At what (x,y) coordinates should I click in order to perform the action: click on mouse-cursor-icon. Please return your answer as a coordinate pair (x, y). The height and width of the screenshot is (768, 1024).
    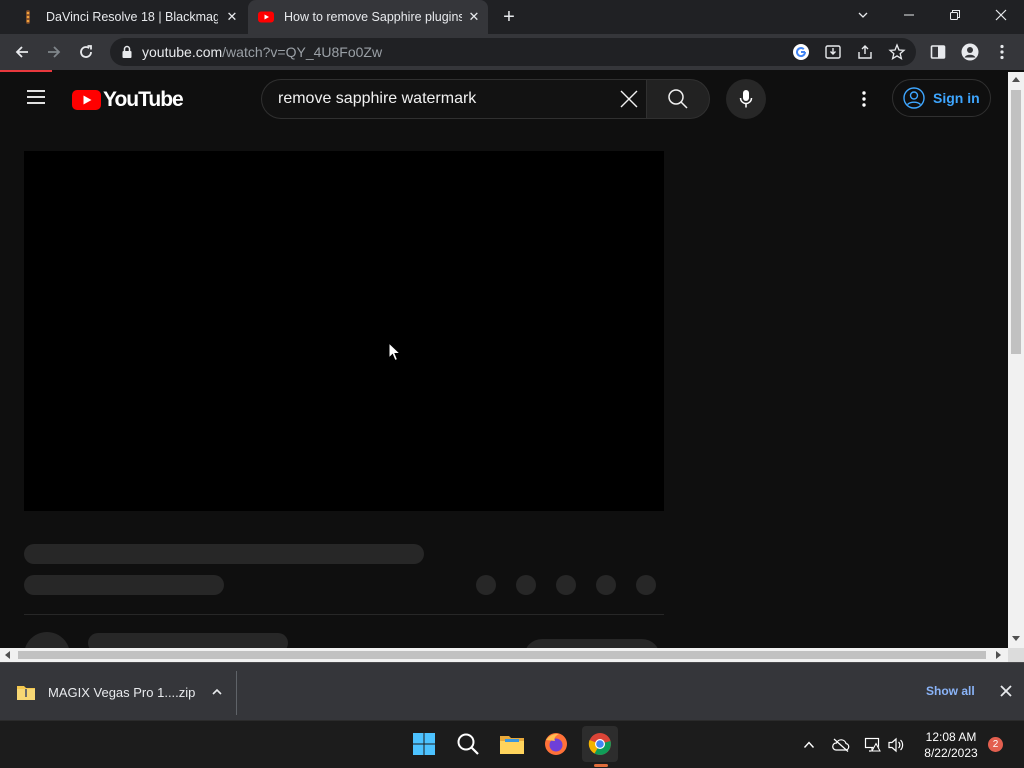
    Looking at the image, I should click on (395, 352).